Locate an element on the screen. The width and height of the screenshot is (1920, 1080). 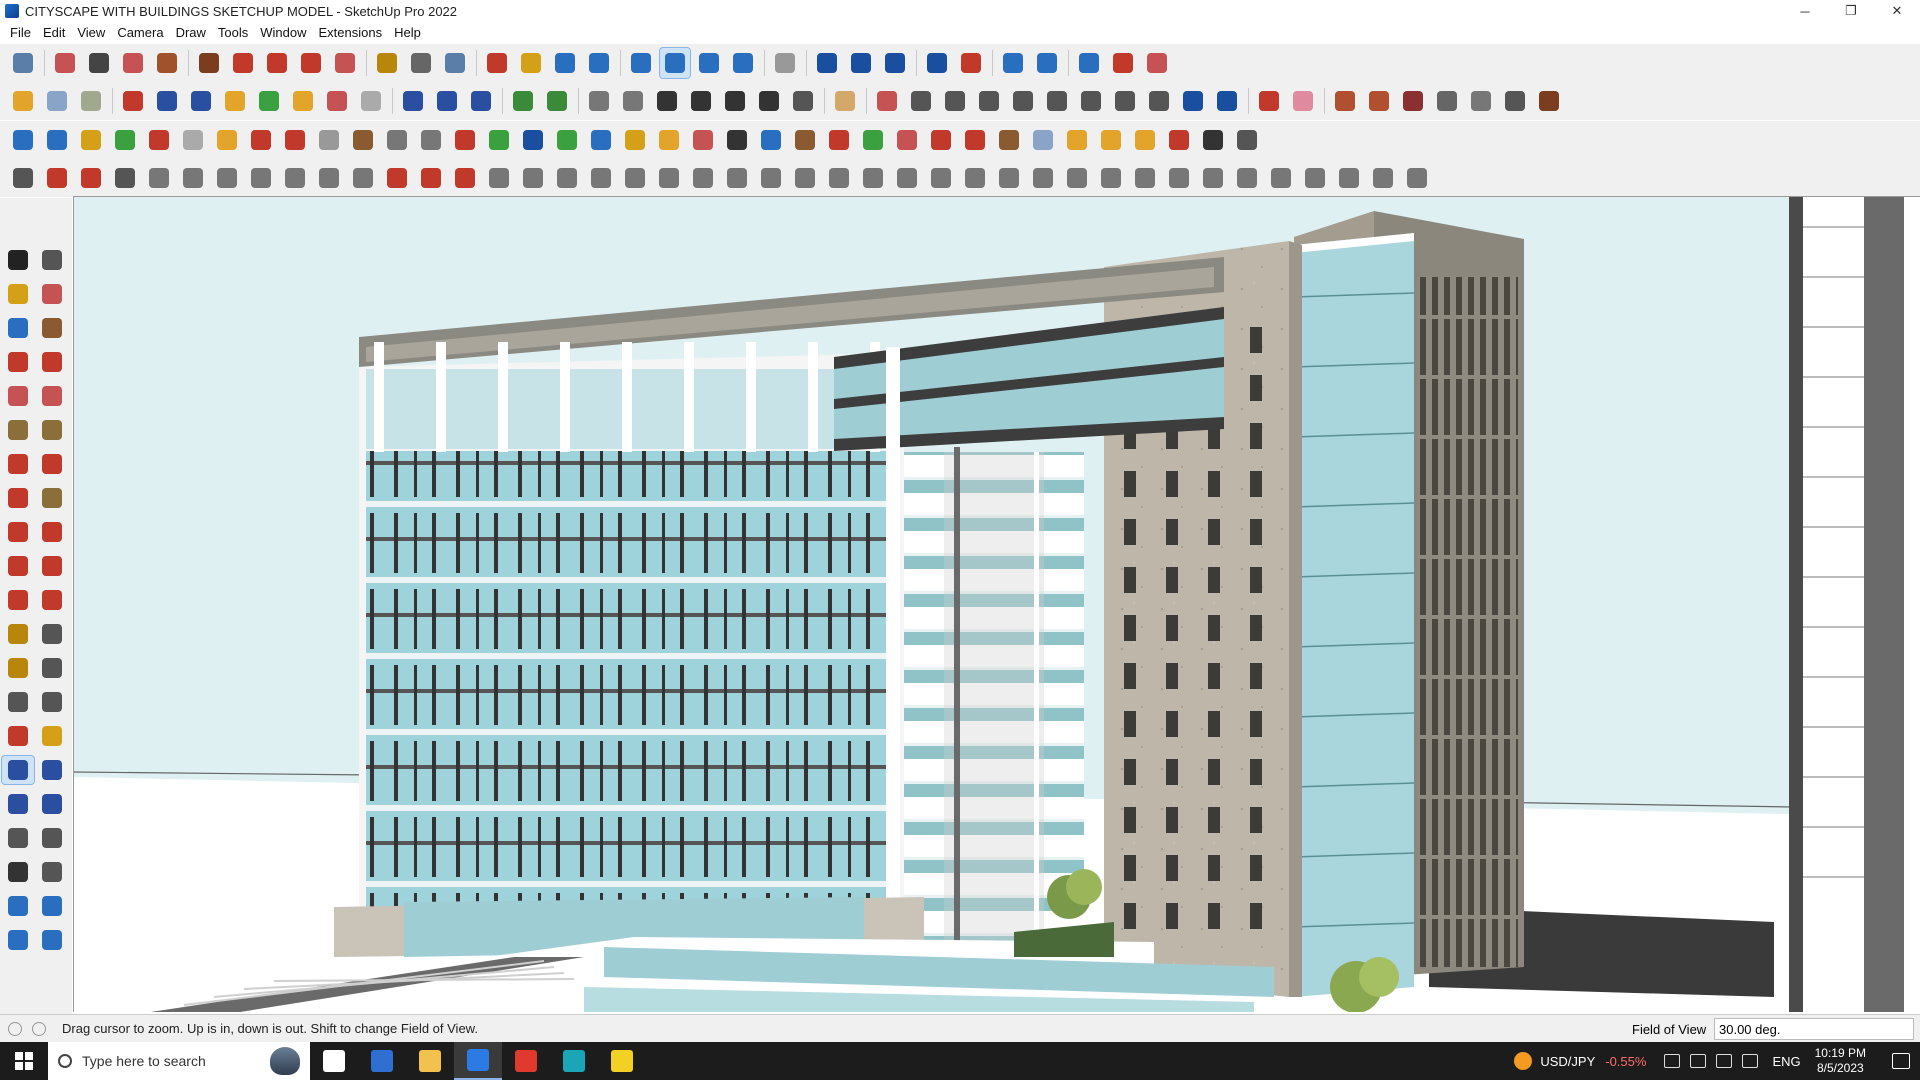
menu-tools: Tools is located at coordinates (233, 32).